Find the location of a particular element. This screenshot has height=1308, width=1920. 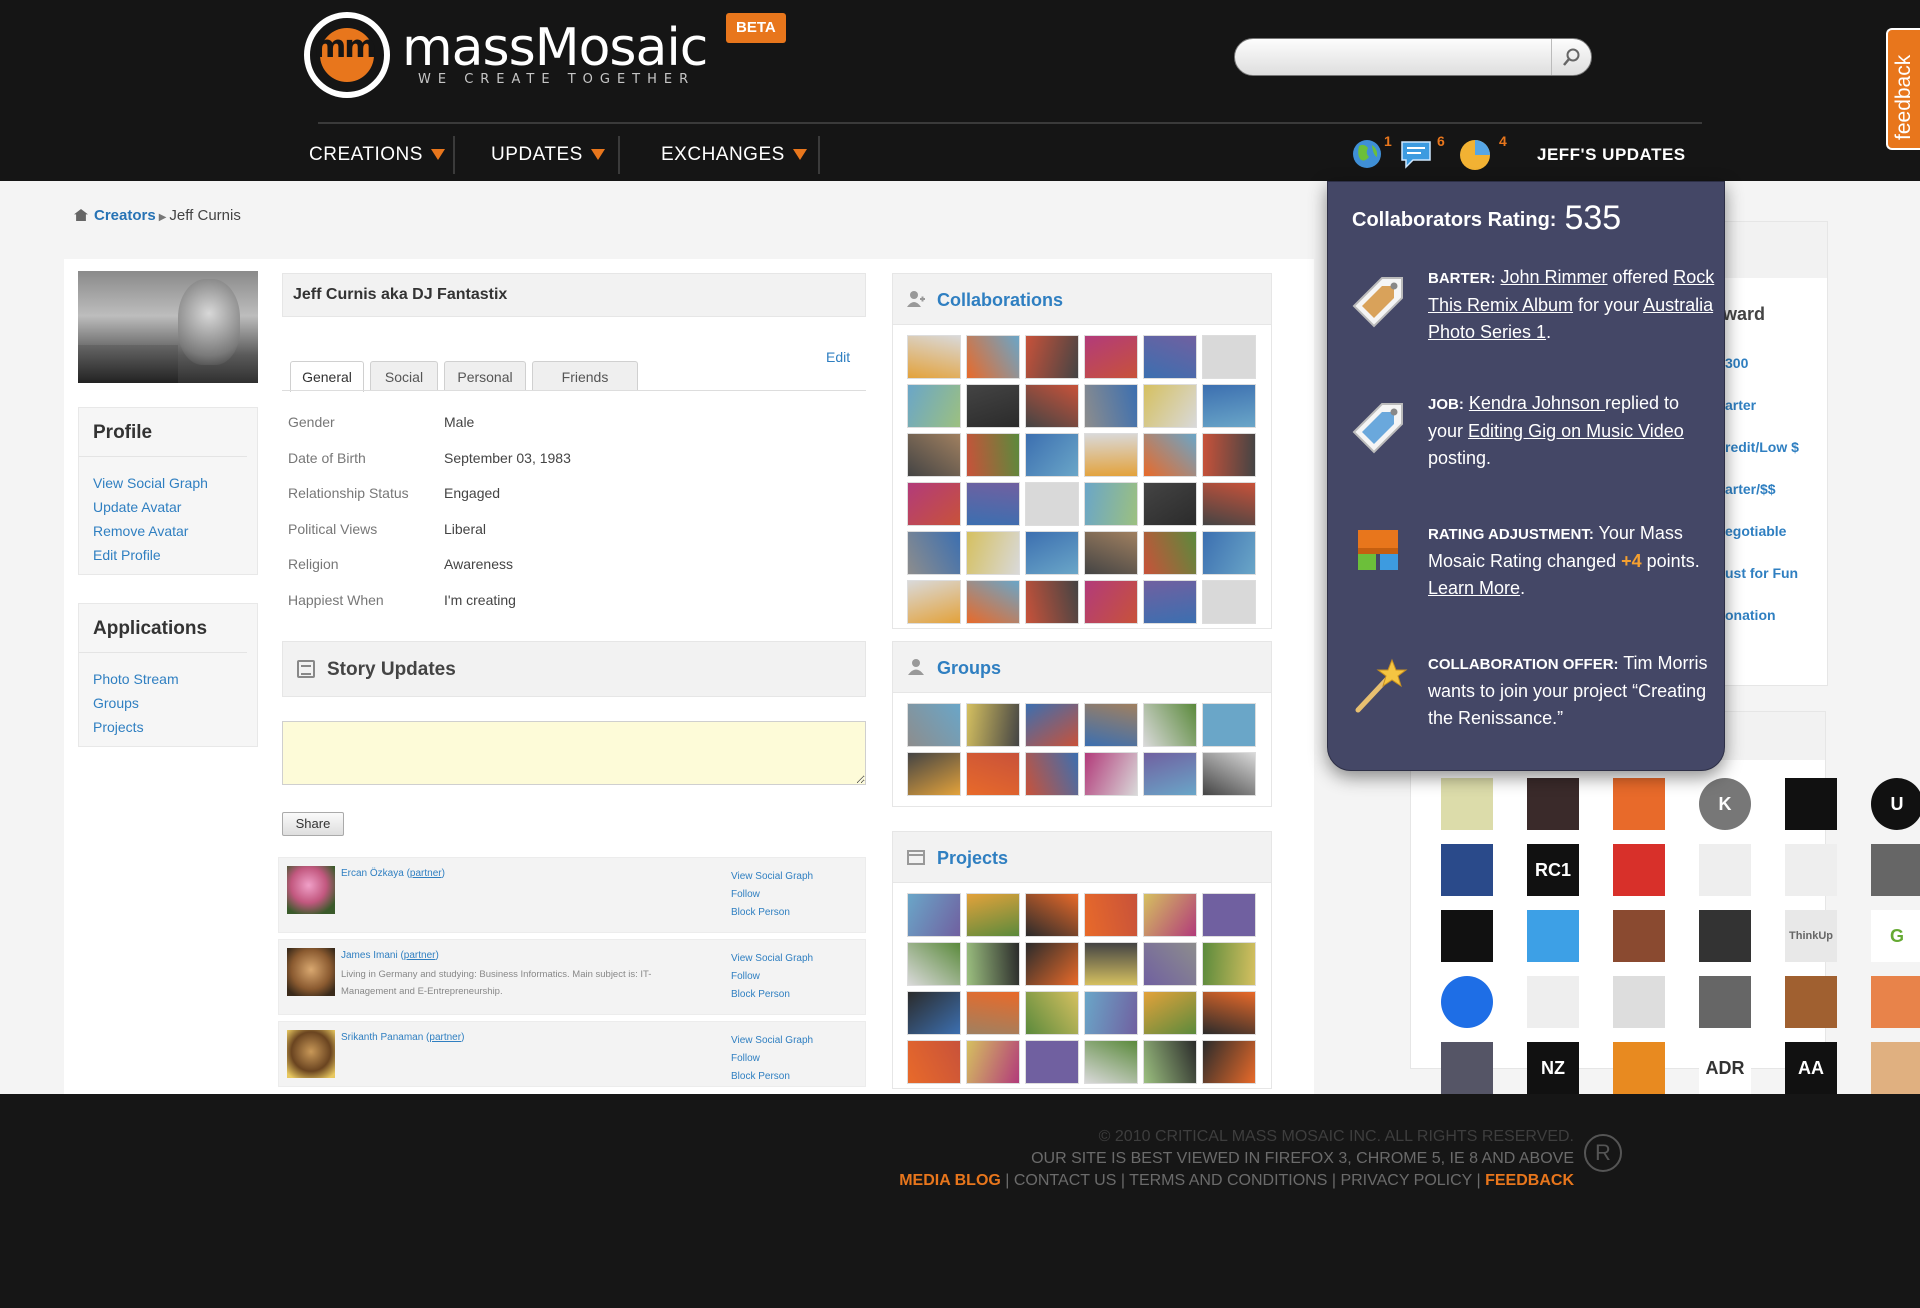

reward-option: arter is located at coordinates (1762, 405).